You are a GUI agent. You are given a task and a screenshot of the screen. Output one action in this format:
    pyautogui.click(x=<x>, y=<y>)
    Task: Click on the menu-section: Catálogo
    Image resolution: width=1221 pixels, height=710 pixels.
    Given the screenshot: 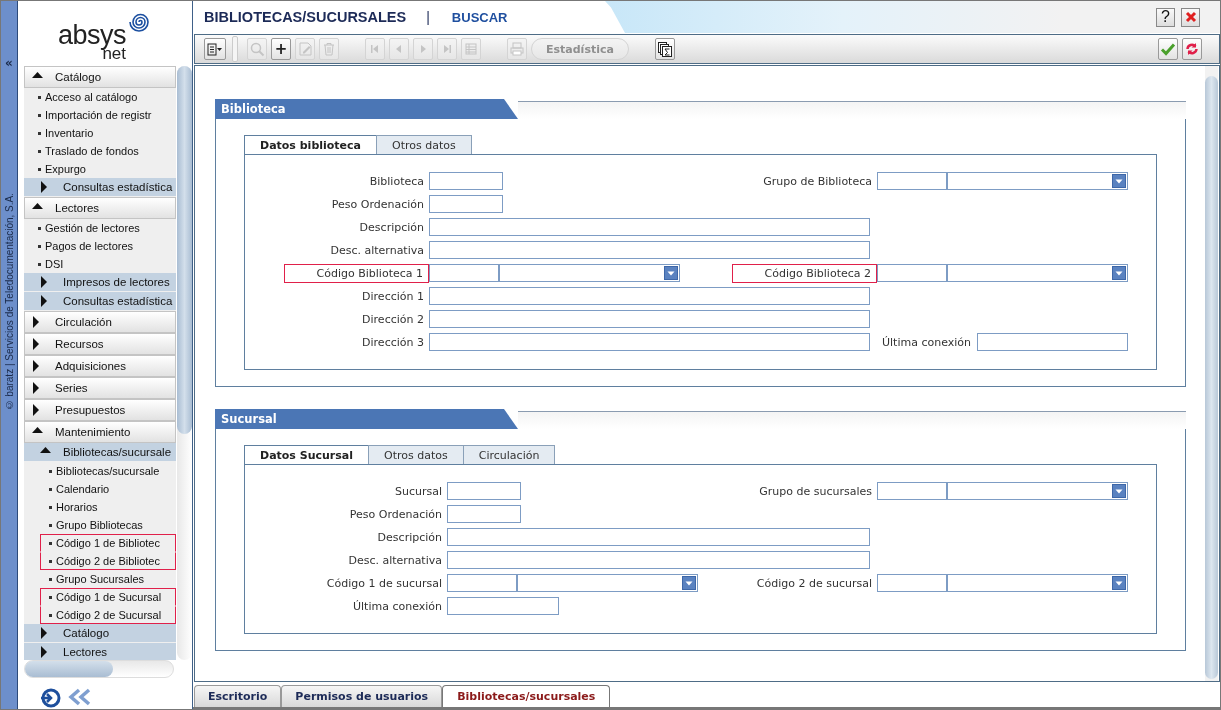 What is the action you would take?
    pyautogui.click(x=100, y=77)
    